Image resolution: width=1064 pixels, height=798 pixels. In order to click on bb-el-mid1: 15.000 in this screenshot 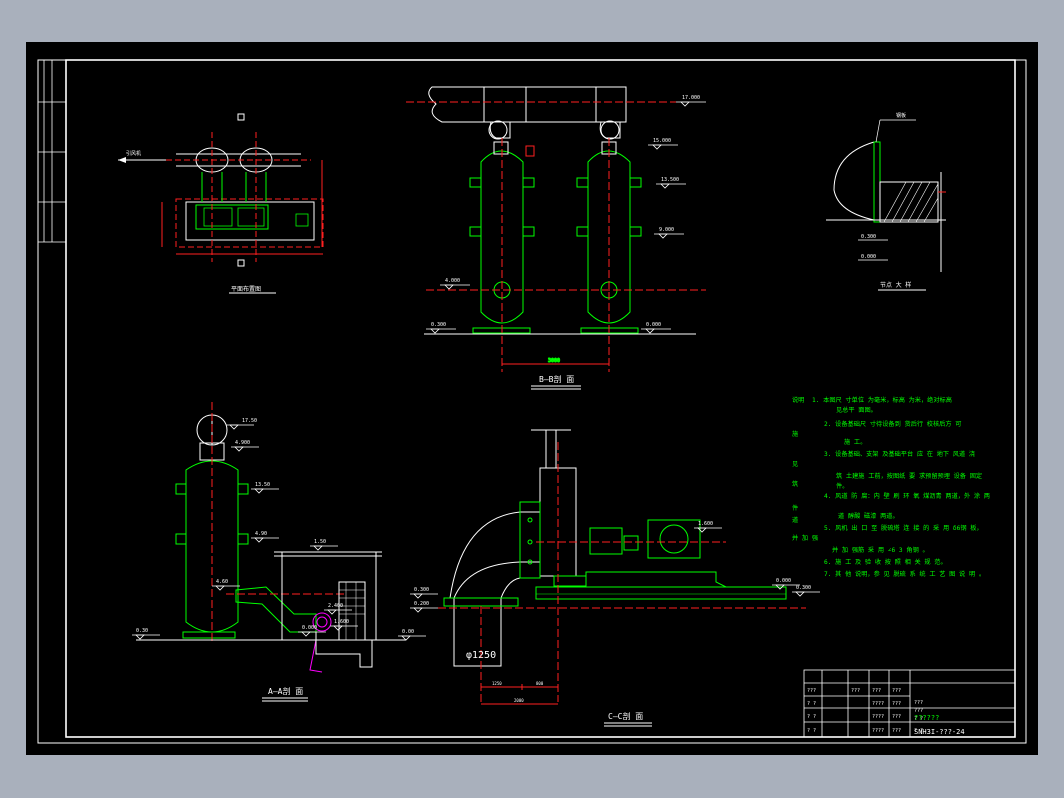, I will do `click(662, 141)`.